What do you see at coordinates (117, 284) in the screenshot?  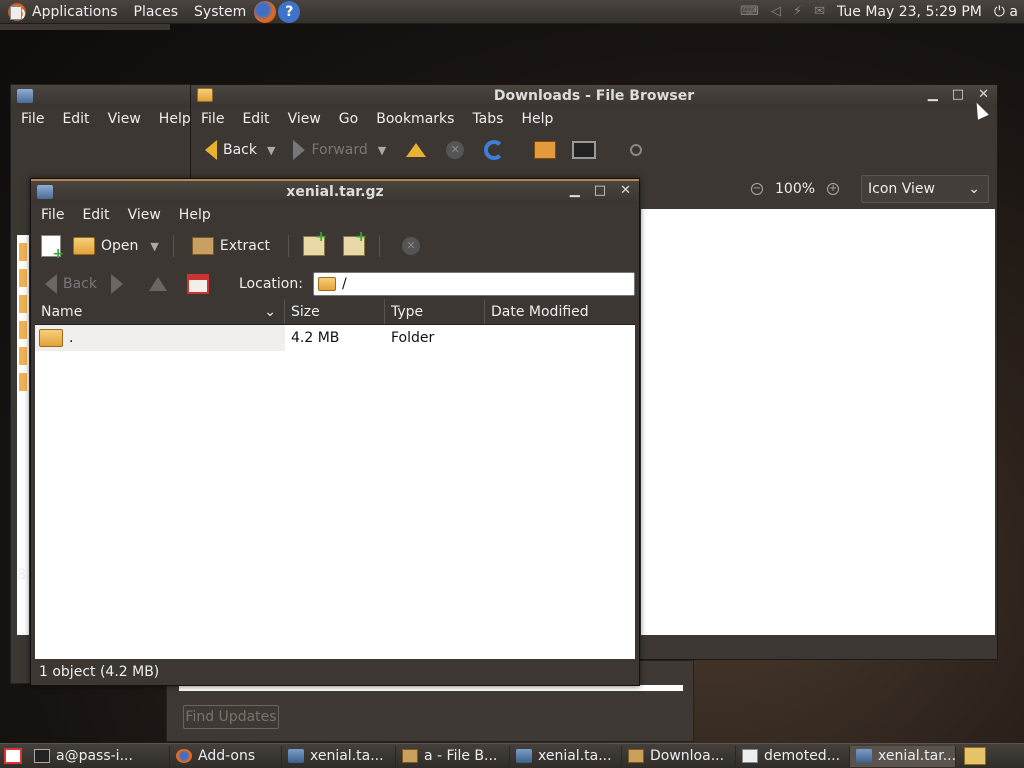 I see `forward-button` at bounding box center [117, 284].